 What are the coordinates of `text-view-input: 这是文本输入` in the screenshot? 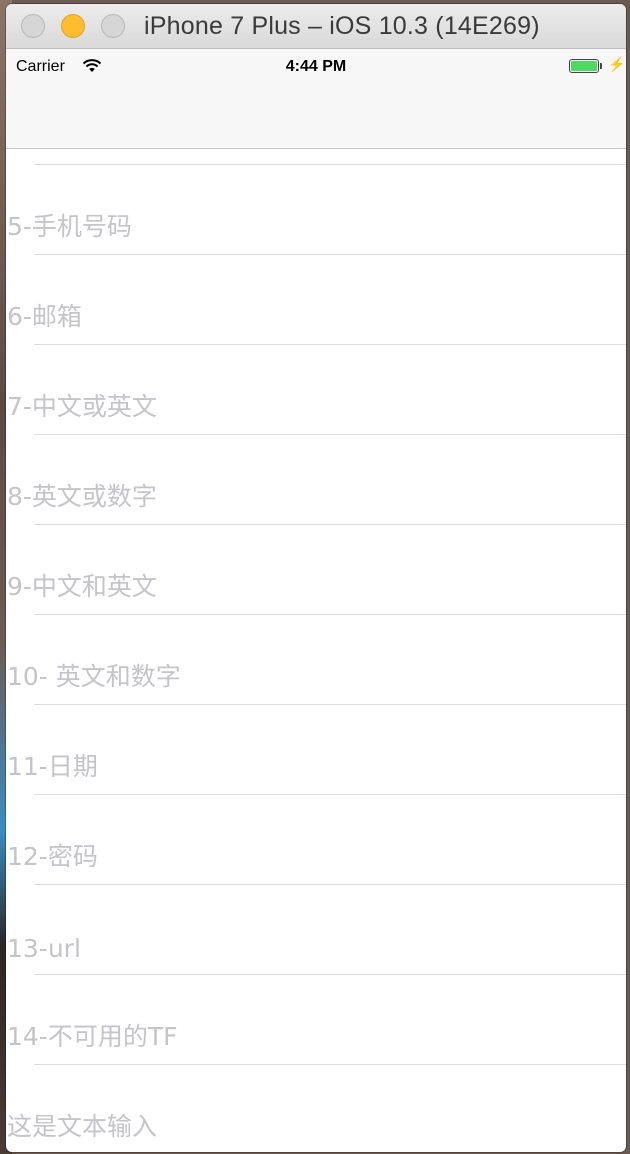 It's located at (82, 1125).